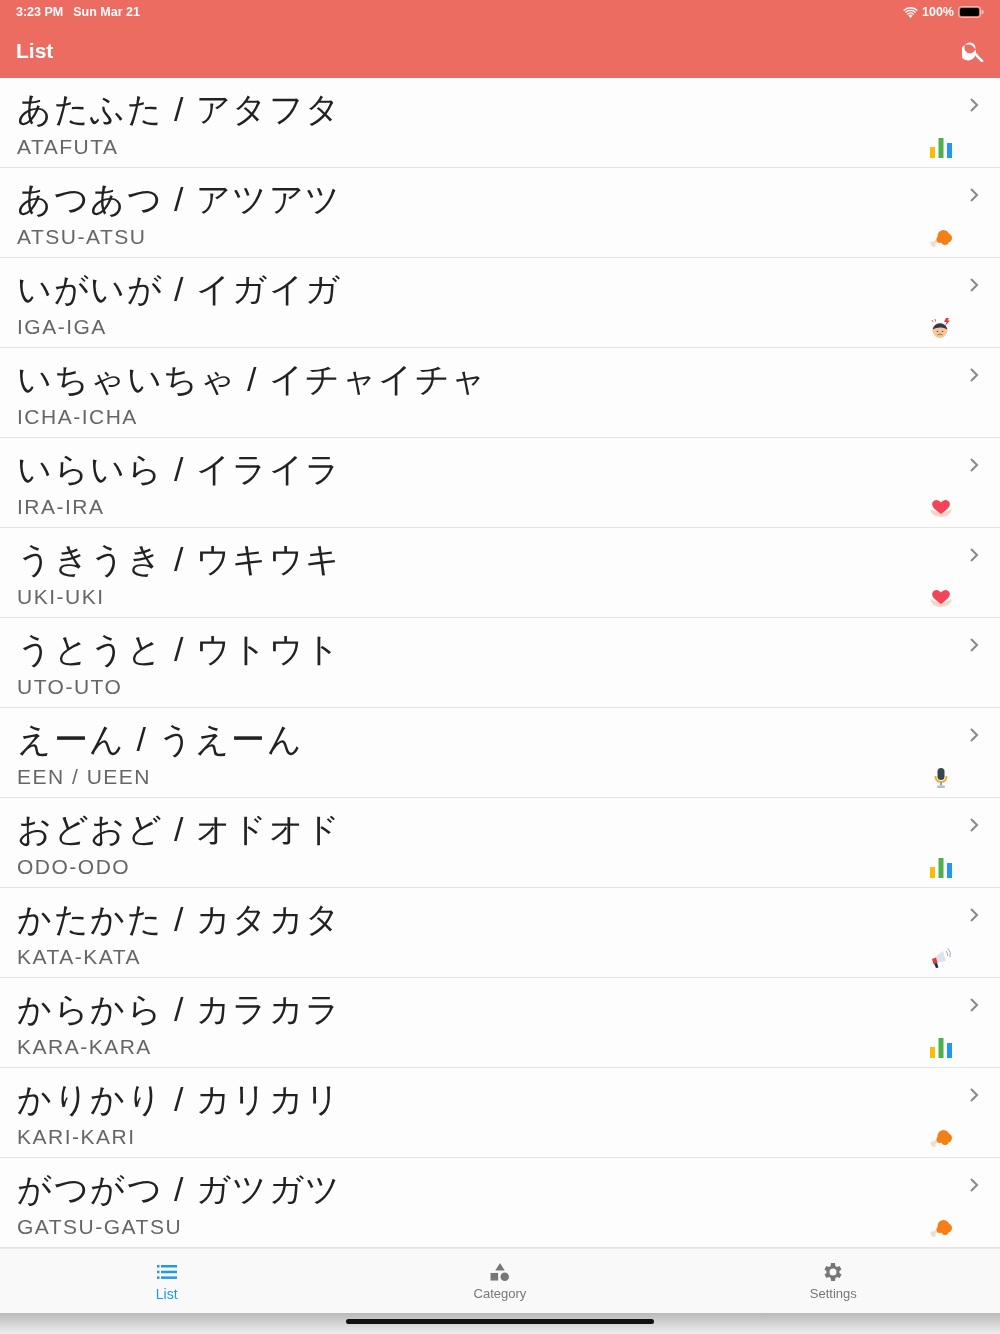 The image size is (1000, 1334). I want to click on word-title: からから / カラカラ, so click(179, 1009).